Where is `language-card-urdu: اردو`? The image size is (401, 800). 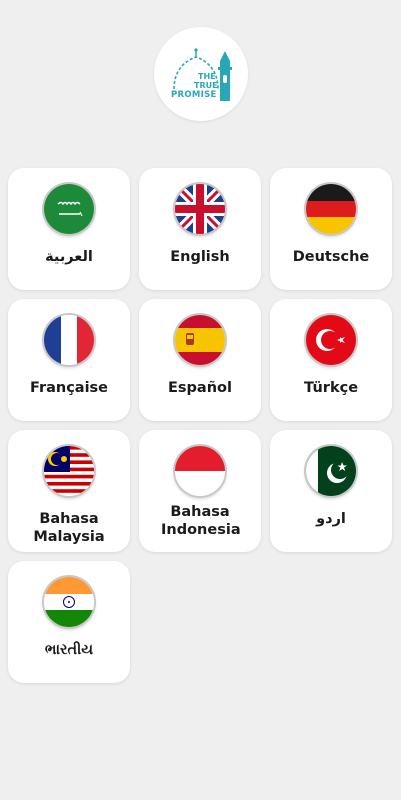
language-card-urdu: اردو is located at coordinates (331, 491).